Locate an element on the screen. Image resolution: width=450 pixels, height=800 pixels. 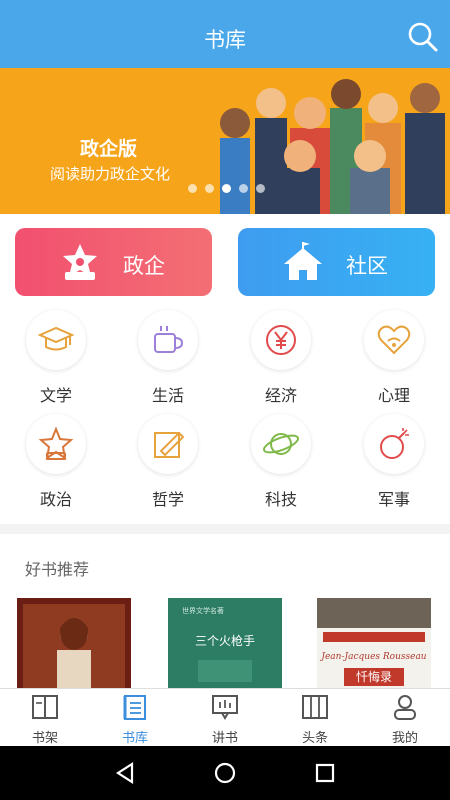
book-cover-art is located at coordinates (74, 646).